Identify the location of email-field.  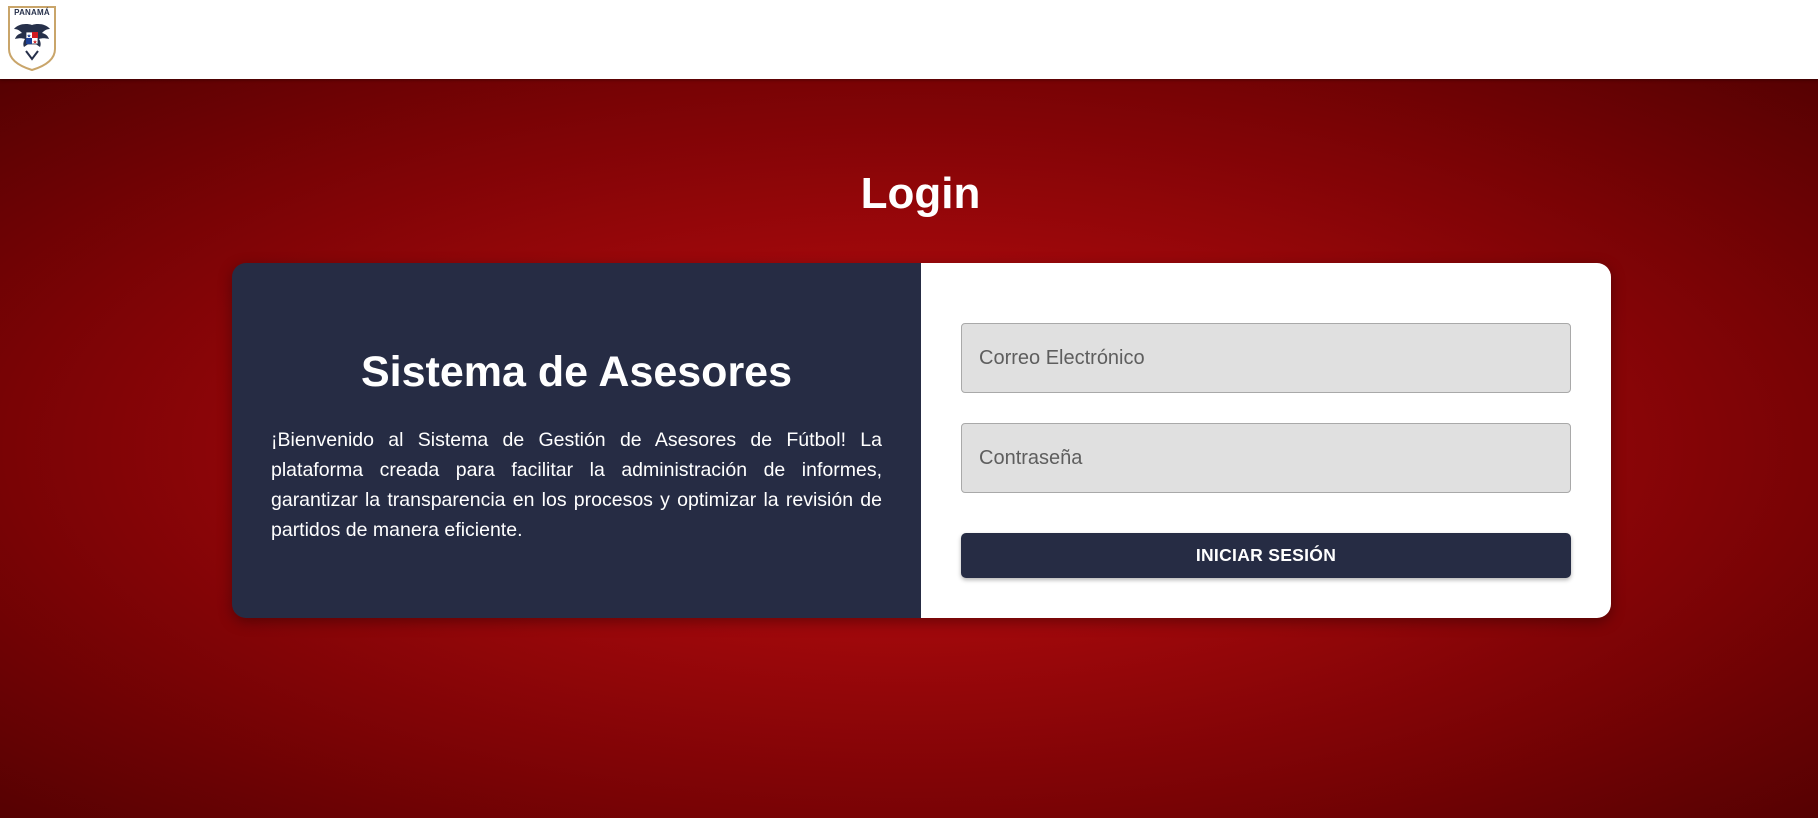
(1266, 358).